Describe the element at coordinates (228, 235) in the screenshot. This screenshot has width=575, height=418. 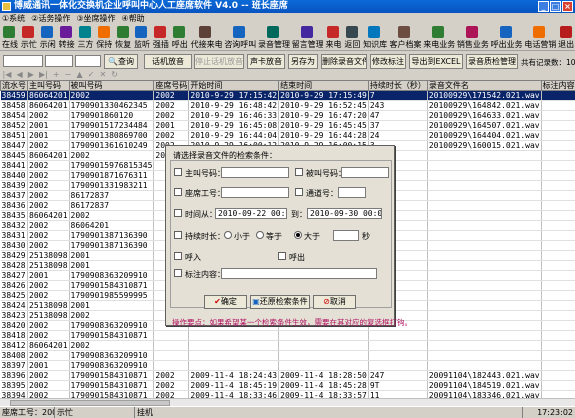
I see `less-radio` at that location.